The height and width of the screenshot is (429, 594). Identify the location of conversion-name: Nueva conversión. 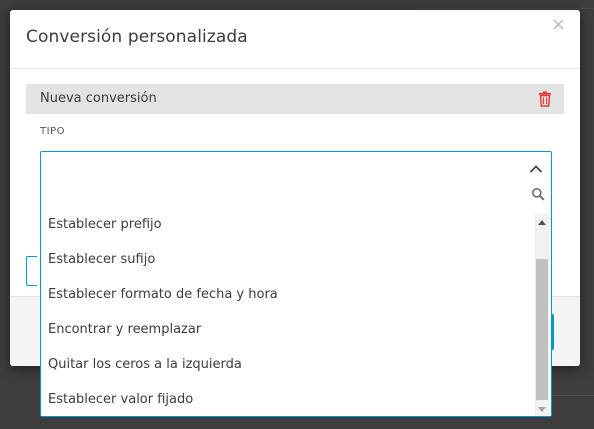
(98, 98).